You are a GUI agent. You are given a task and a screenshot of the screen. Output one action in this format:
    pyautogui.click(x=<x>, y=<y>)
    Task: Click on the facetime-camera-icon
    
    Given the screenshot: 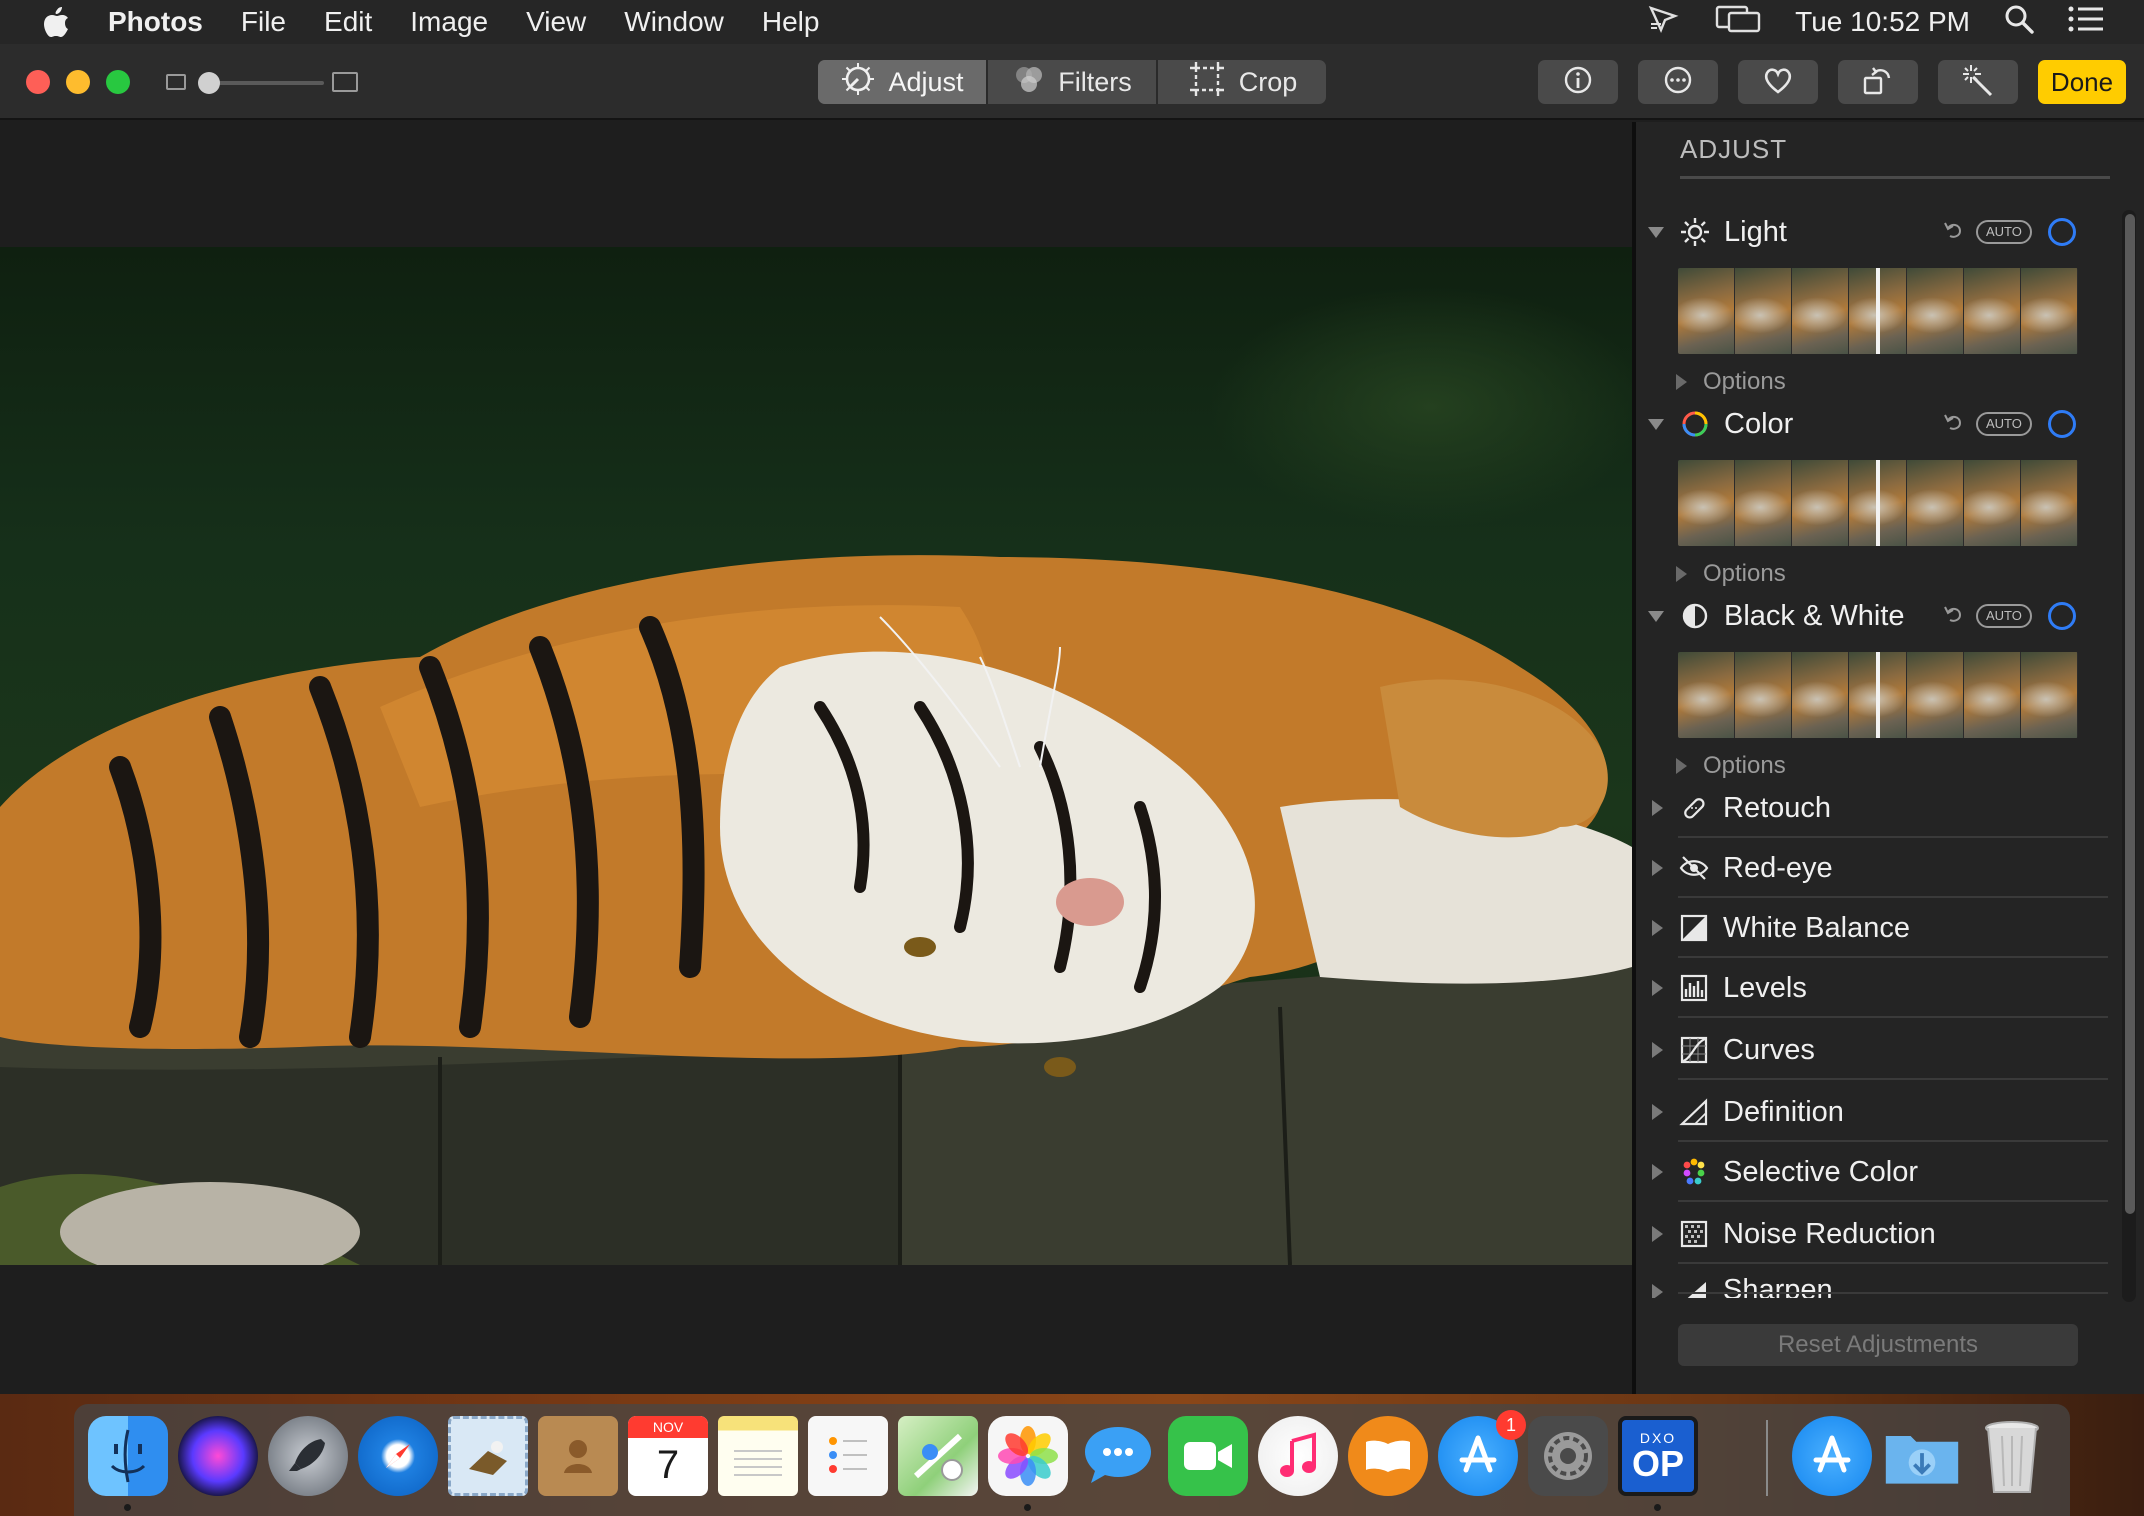 What is the action you would take?
    pyautogui.click(x=1208, y=1456)
    